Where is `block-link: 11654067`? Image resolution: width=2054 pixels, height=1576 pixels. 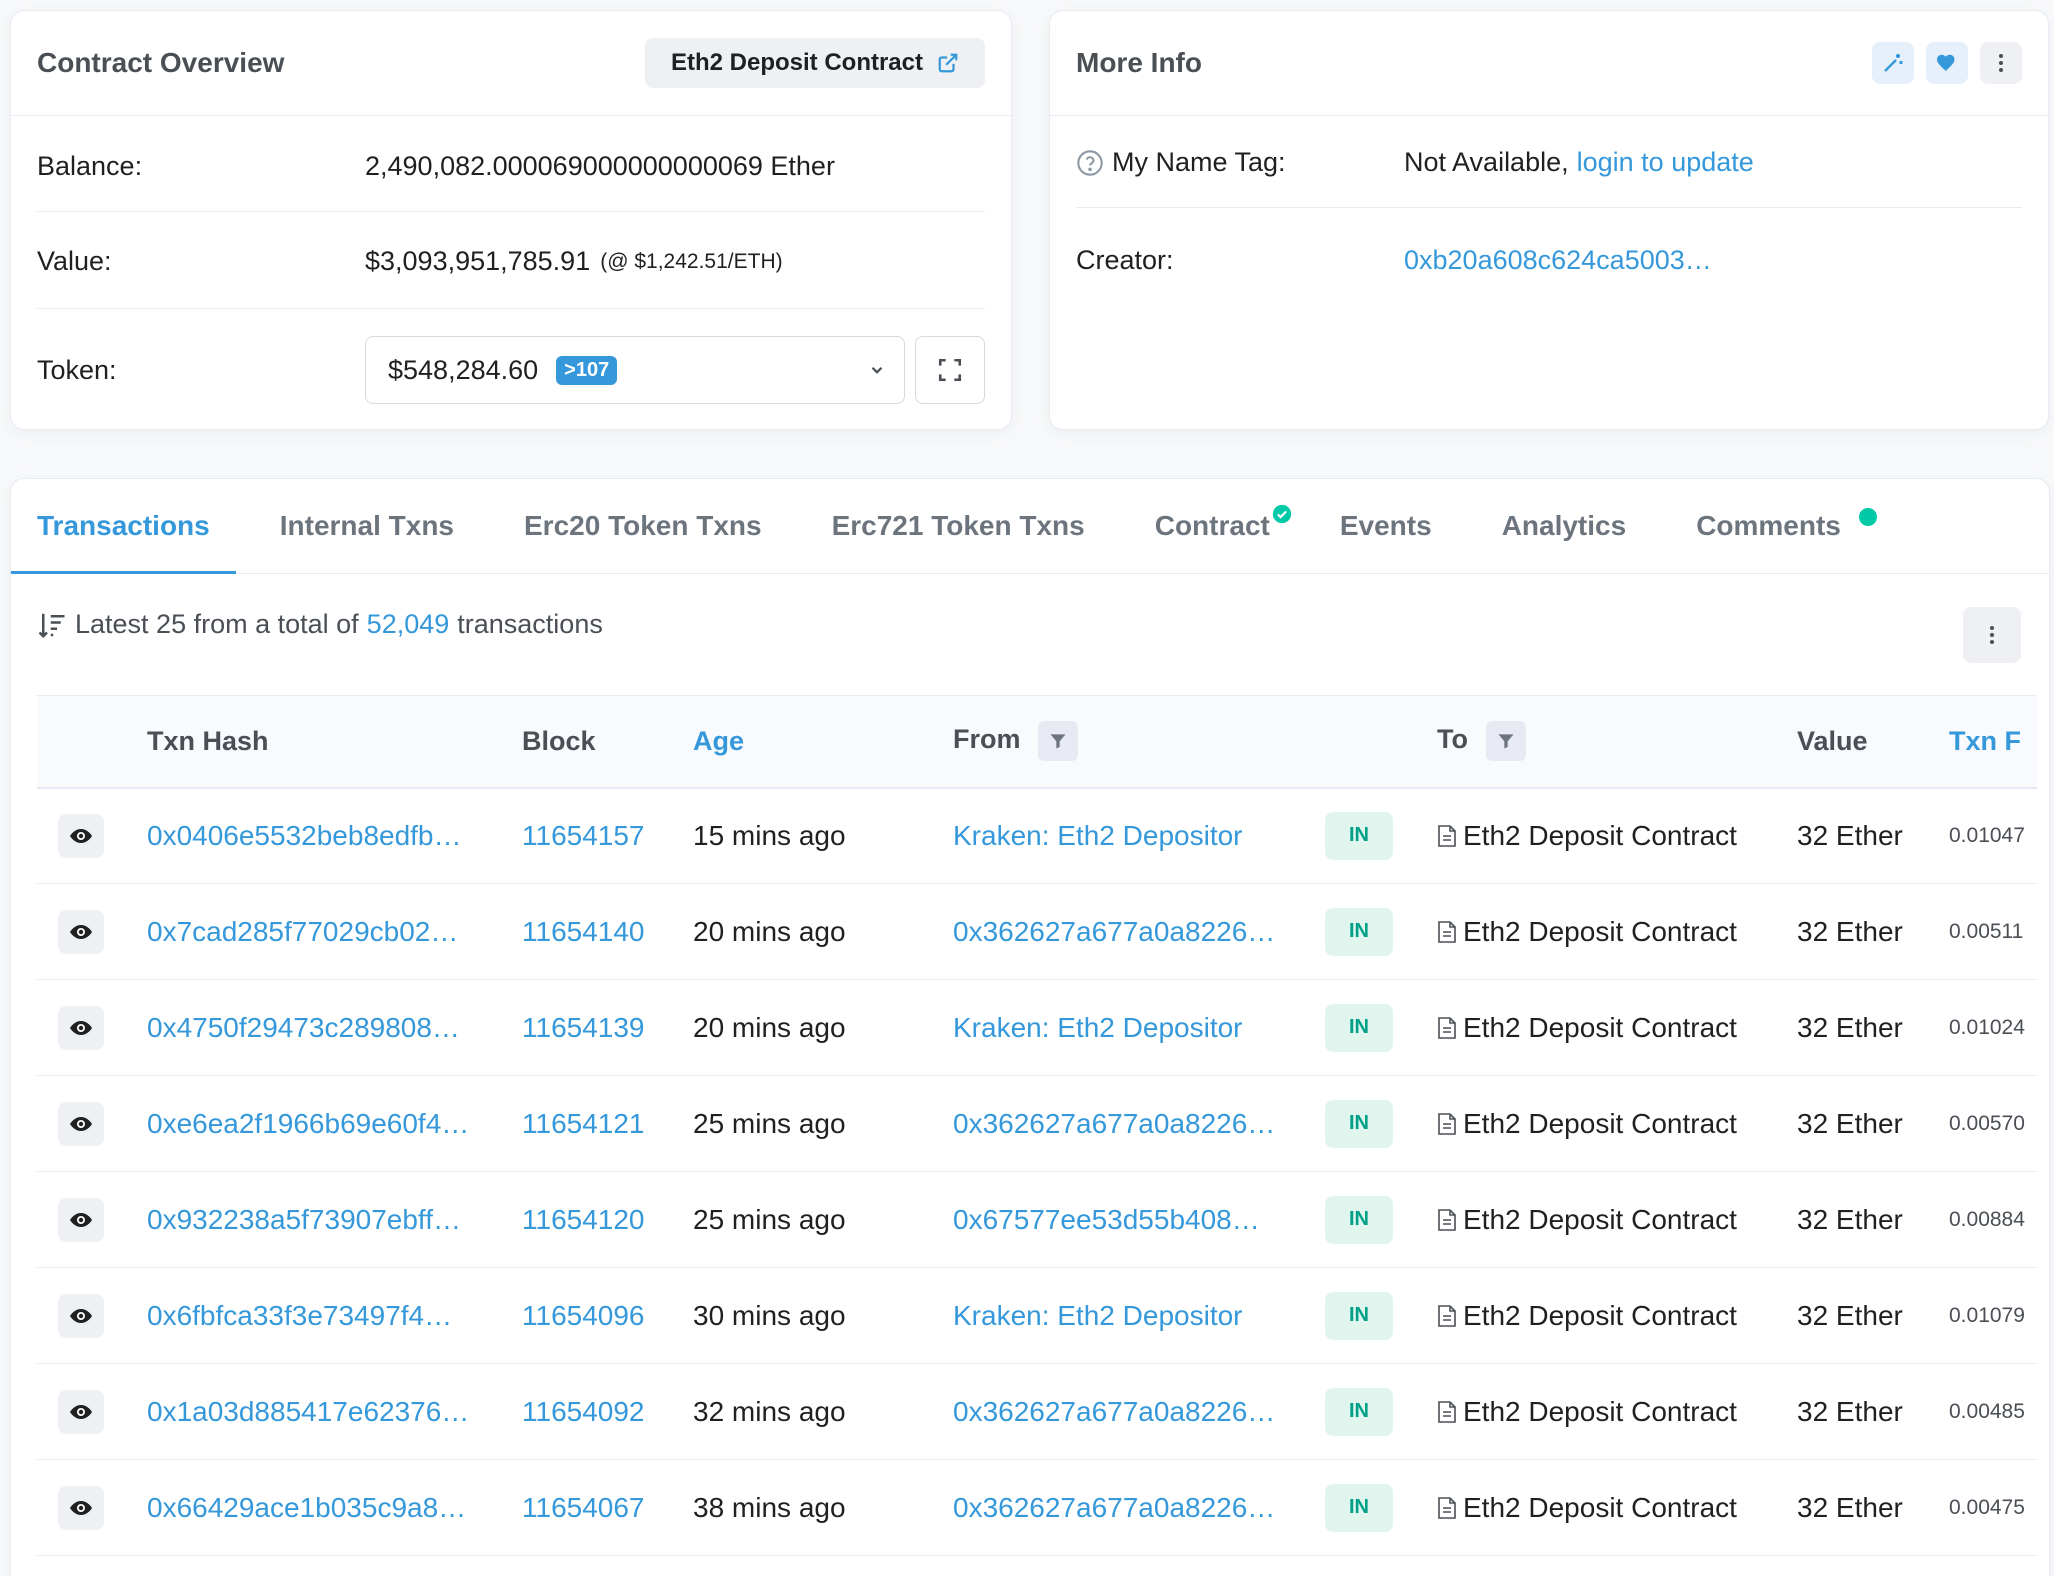
block-link: 11654067 is located at coordinates (607, 1508).